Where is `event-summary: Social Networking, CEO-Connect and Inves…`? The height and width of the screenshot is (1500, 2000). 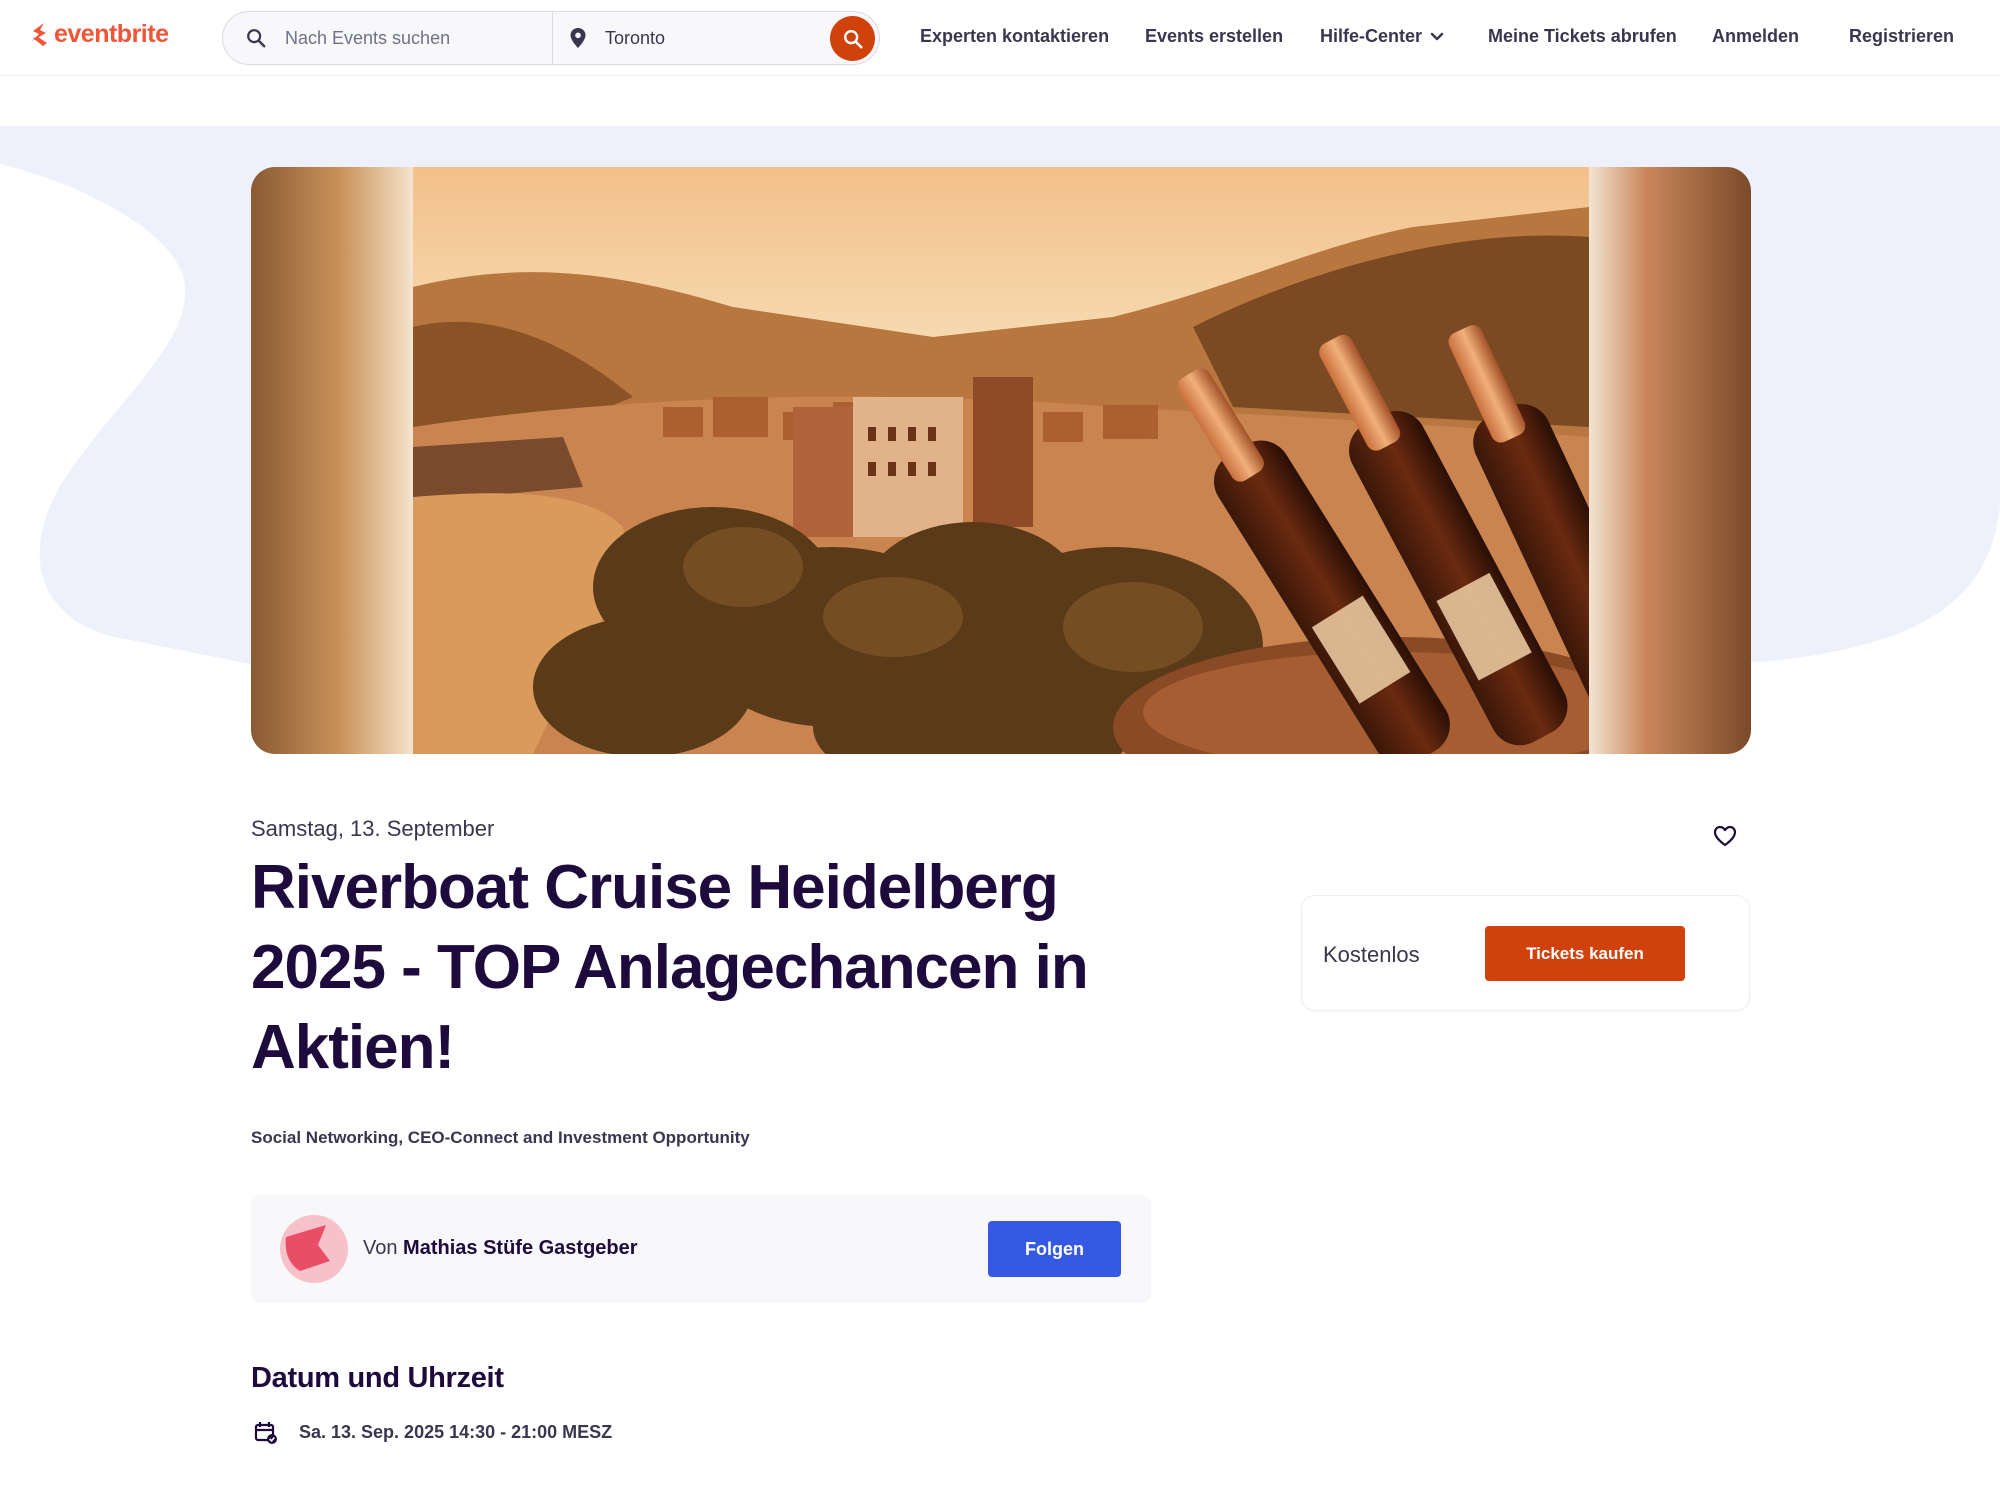 event-summary: Social Networking, CEO-Connect and Inves… is located at coordinates (500, 1137).